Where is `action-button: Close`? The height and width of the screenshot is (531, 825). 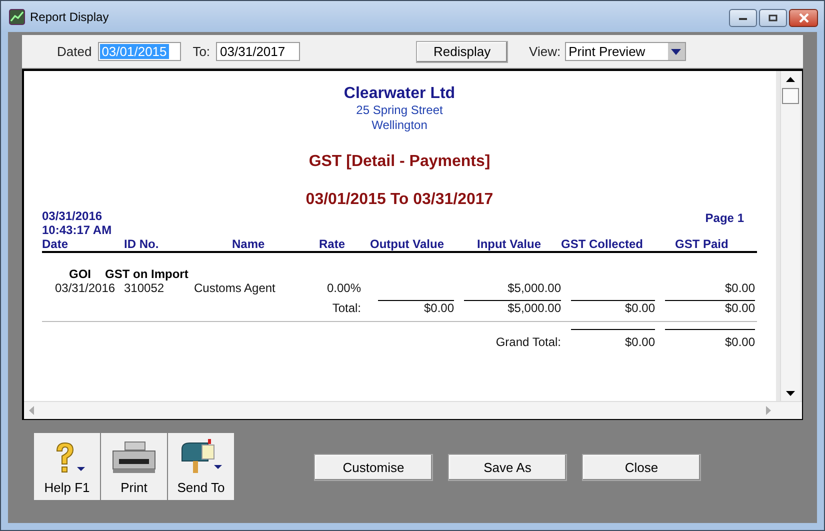
action-button: Close is located at coordinates (641, 467).